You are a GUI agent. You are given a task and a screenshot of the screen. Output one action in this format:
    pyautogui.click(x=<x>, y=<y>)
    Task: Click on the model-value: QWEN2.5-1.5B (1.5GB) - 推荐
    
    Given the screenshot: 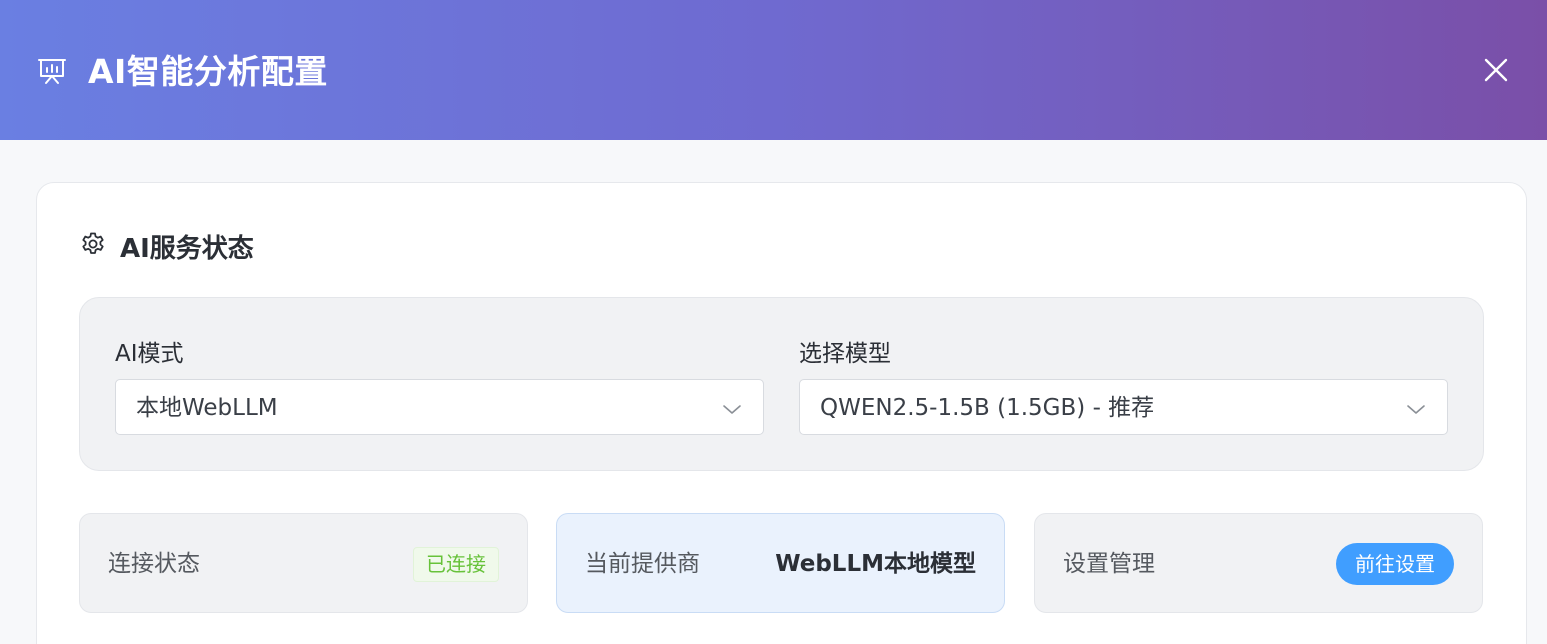 What is the action you would take?
    pyautogui.click(x=987, y=408)
    